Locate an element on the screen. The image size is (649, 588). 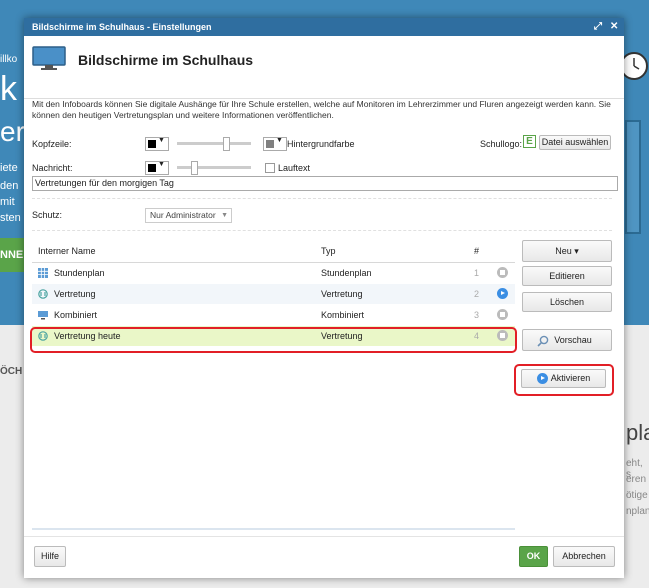
substitution-icon is located at coordinates (43, 294).